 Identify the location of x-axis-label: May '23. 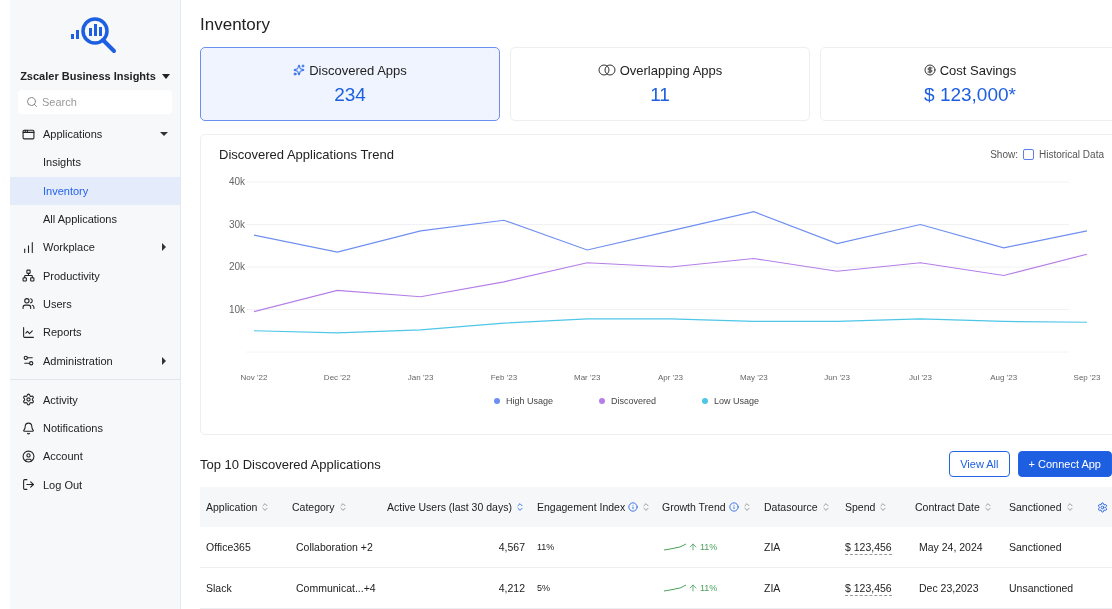
(753, 377).